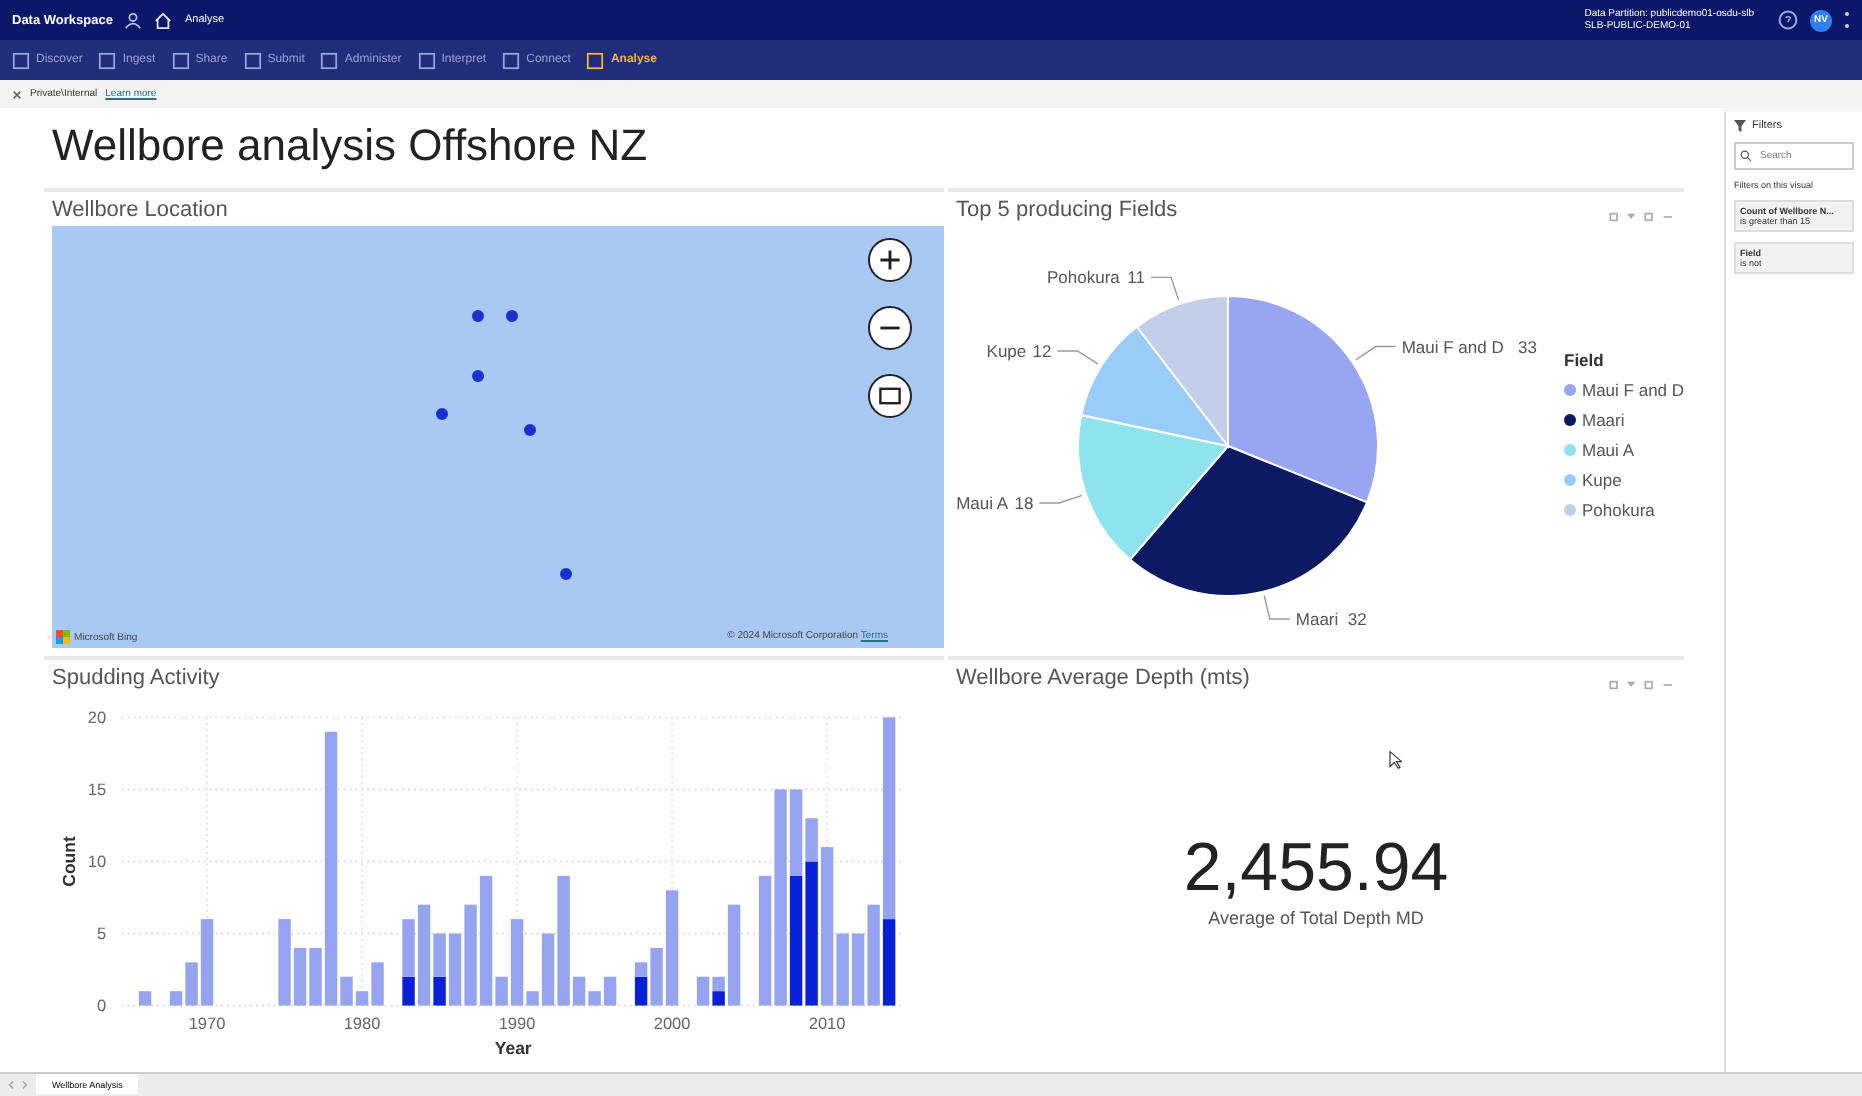  What do you see at coordinates (1746, 156) in the screenshot?
I see `search-icon` at bounding box center [1746, 156].